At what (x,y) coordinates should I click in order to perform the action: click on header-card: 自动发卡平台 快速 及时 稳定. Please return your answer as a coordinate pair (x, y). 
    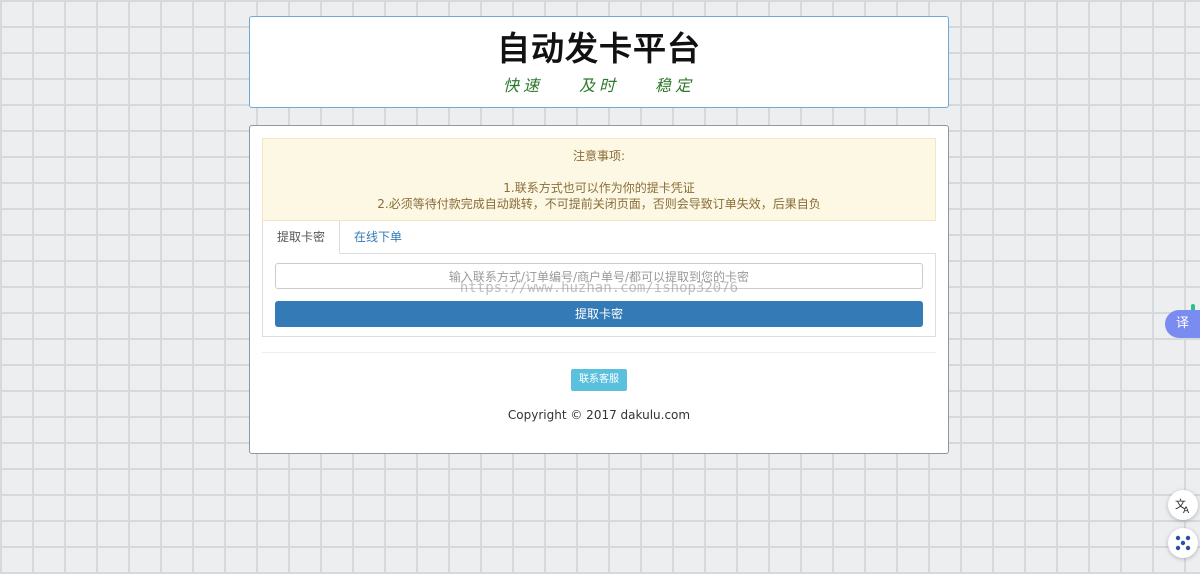
    Looking at the image, I should click on (599, 62).